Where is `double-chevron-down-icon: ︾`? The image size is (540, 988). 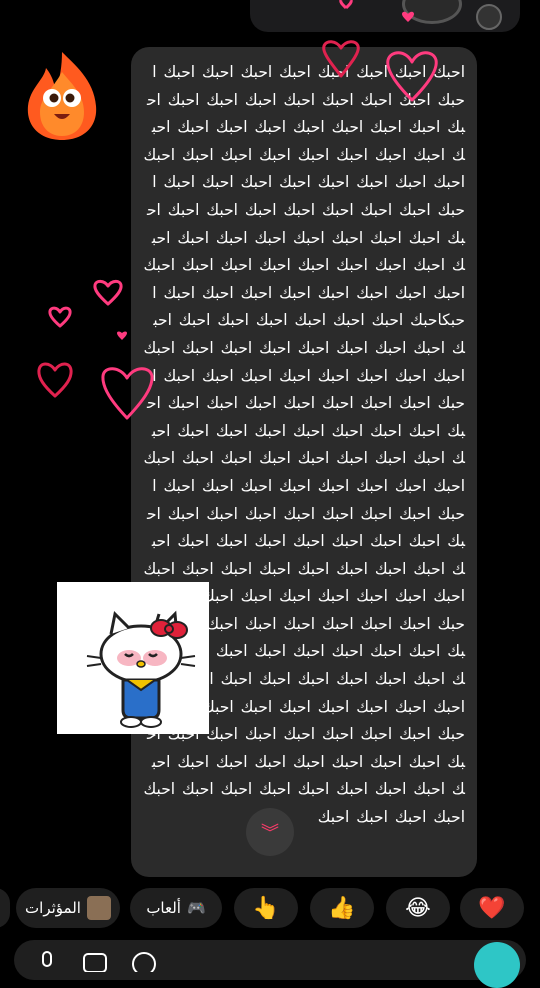
double-chevron-down-icon: ︾ is located at coordinates (270, 833).